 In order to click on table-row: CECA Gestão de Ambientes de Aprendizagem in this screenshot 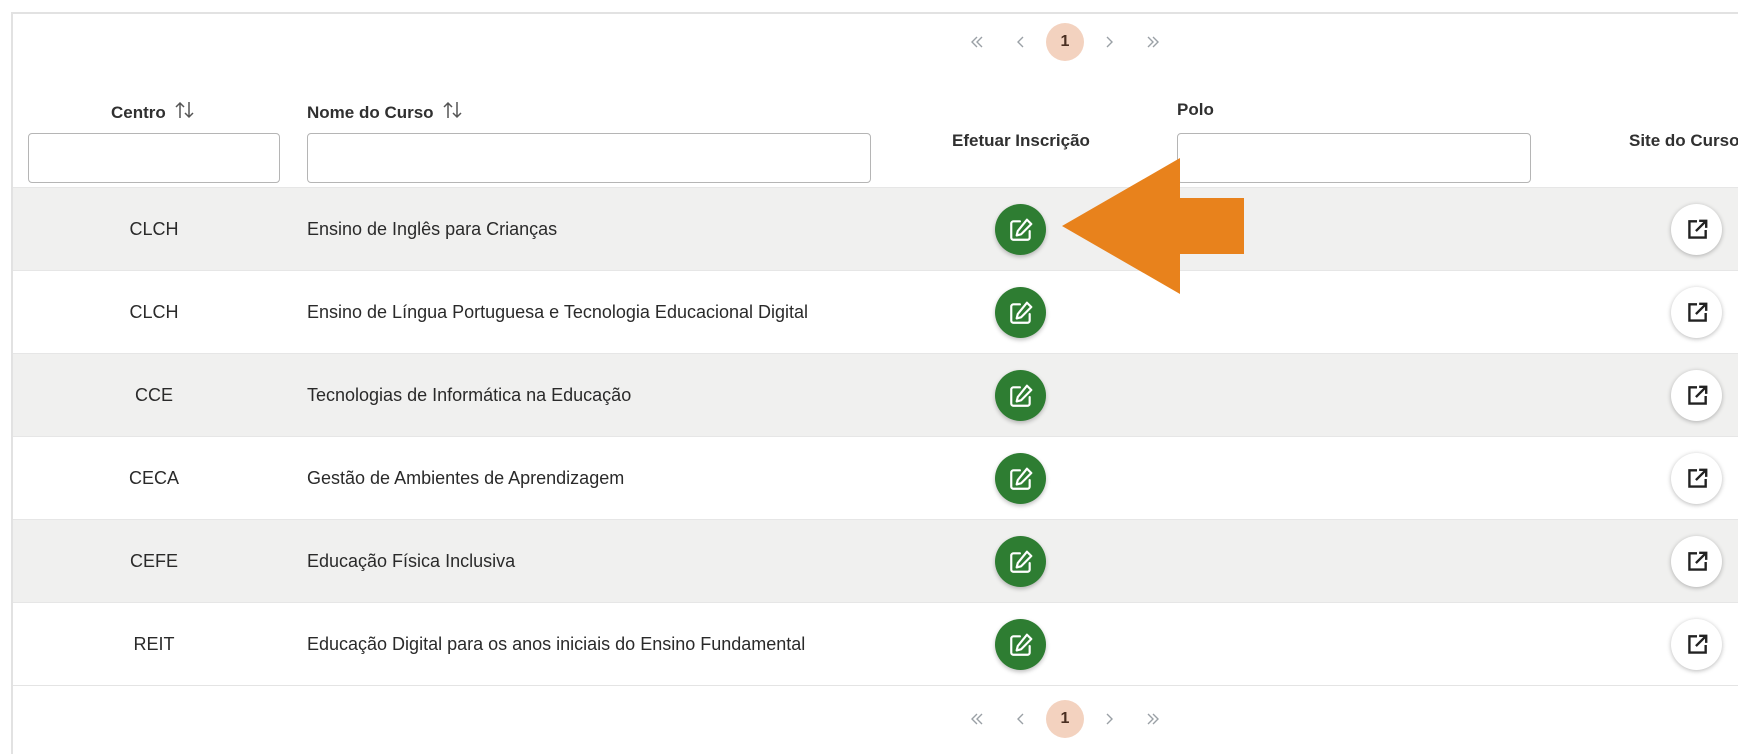, I will do `click(875, 478)`.